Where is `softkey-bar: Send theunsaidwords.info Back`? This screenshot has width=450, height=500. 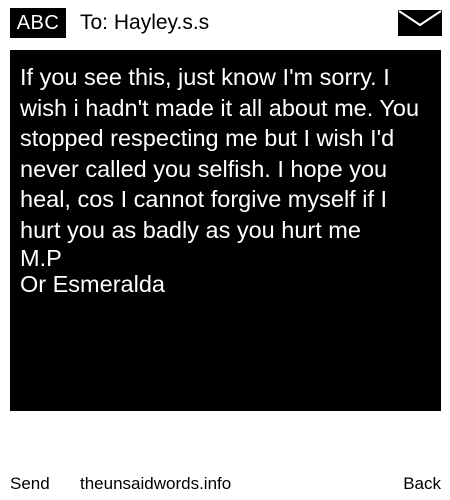 softkey-bar: Send theunsaidwords.info Back is located at coordinates (225, 484).